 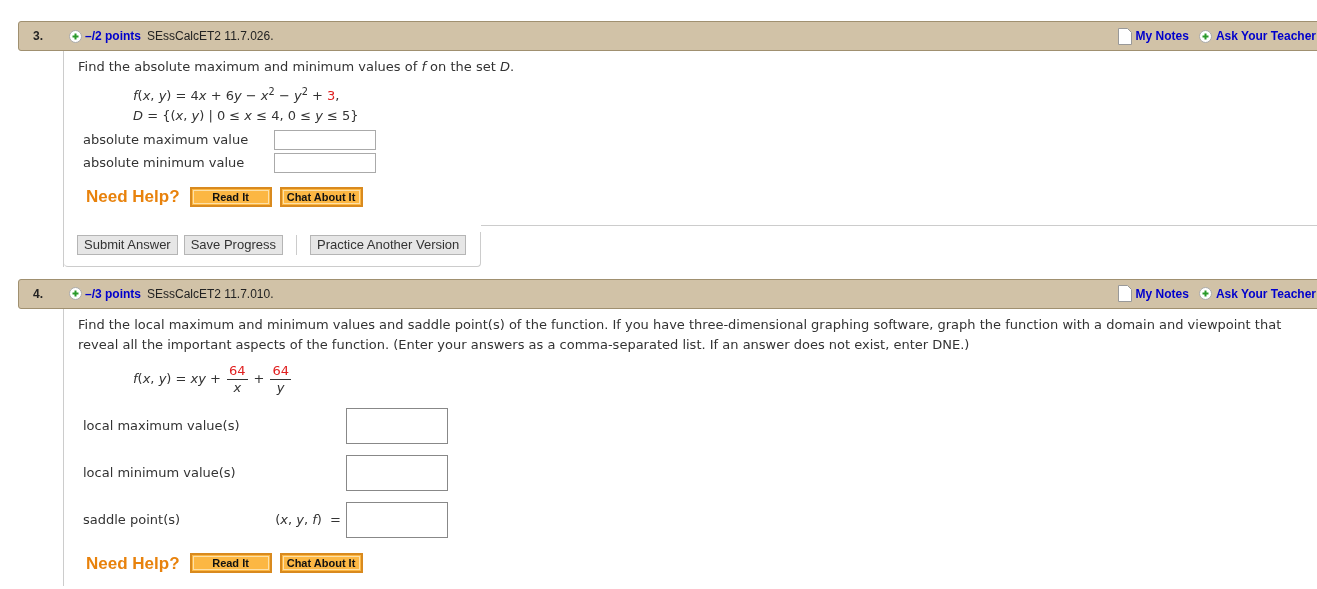 What do you see at coordinates (233, 244) in the screenshot?
I see `action-button: Save Progress` at bounding box center [233, 244].